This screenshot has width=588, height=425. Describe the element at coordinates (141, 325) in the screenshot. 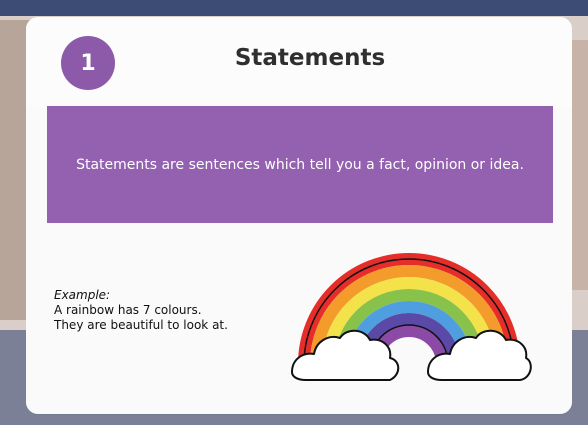

I see `example-line-2: They are beautiful to look at.` at that location.